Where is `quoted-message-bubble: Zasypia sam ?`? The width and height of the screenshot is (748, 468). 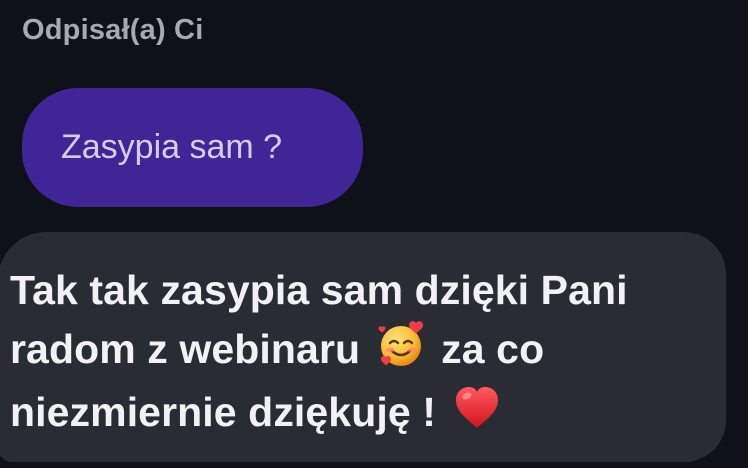 quoted-message-bubble: Zasypia sam ? is located at coordinates (192, 147).